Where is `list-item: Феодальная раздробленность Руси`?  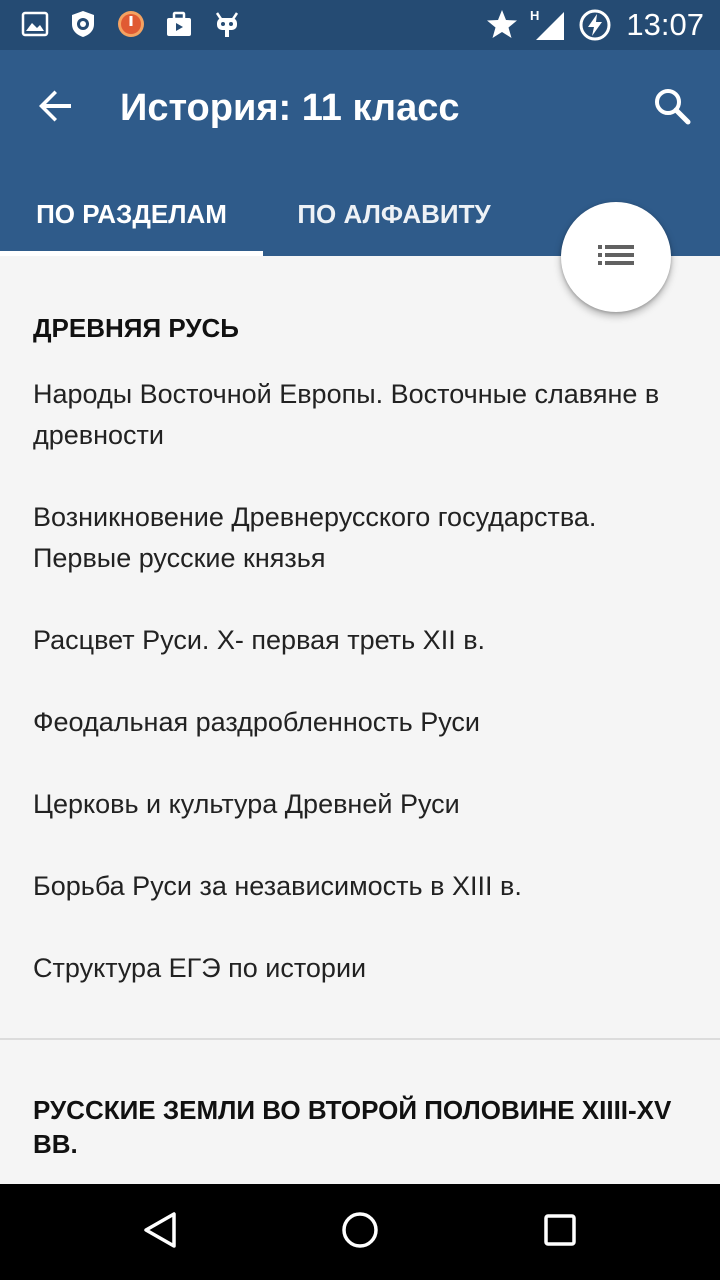 list-item: Феодальная раздробленность Руси is located at coordinates (365, 722).